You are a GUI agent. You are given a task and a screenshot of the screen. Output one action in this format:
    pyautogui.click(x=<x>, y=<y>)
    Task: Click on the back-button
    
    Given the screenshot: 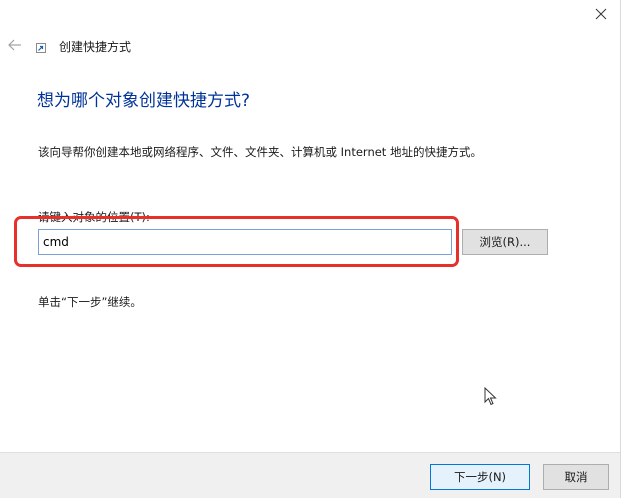 What is the action you would take?
    pyautogui.click(x=15, y=45)
    